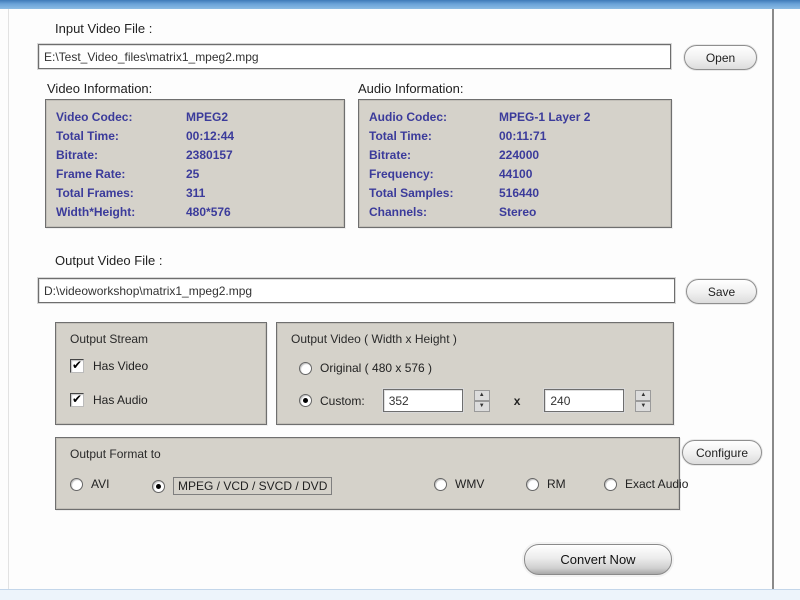 This screenshot has width=800, height=600. I want to click on video-info-row: Total Frames: 311, so click(131, 193).